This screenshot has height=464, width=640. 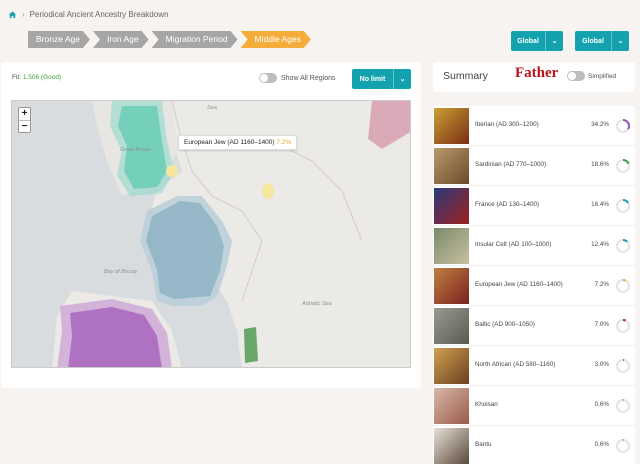 I want to click on result-percent: 18.6%, so click(x=600, y=164).